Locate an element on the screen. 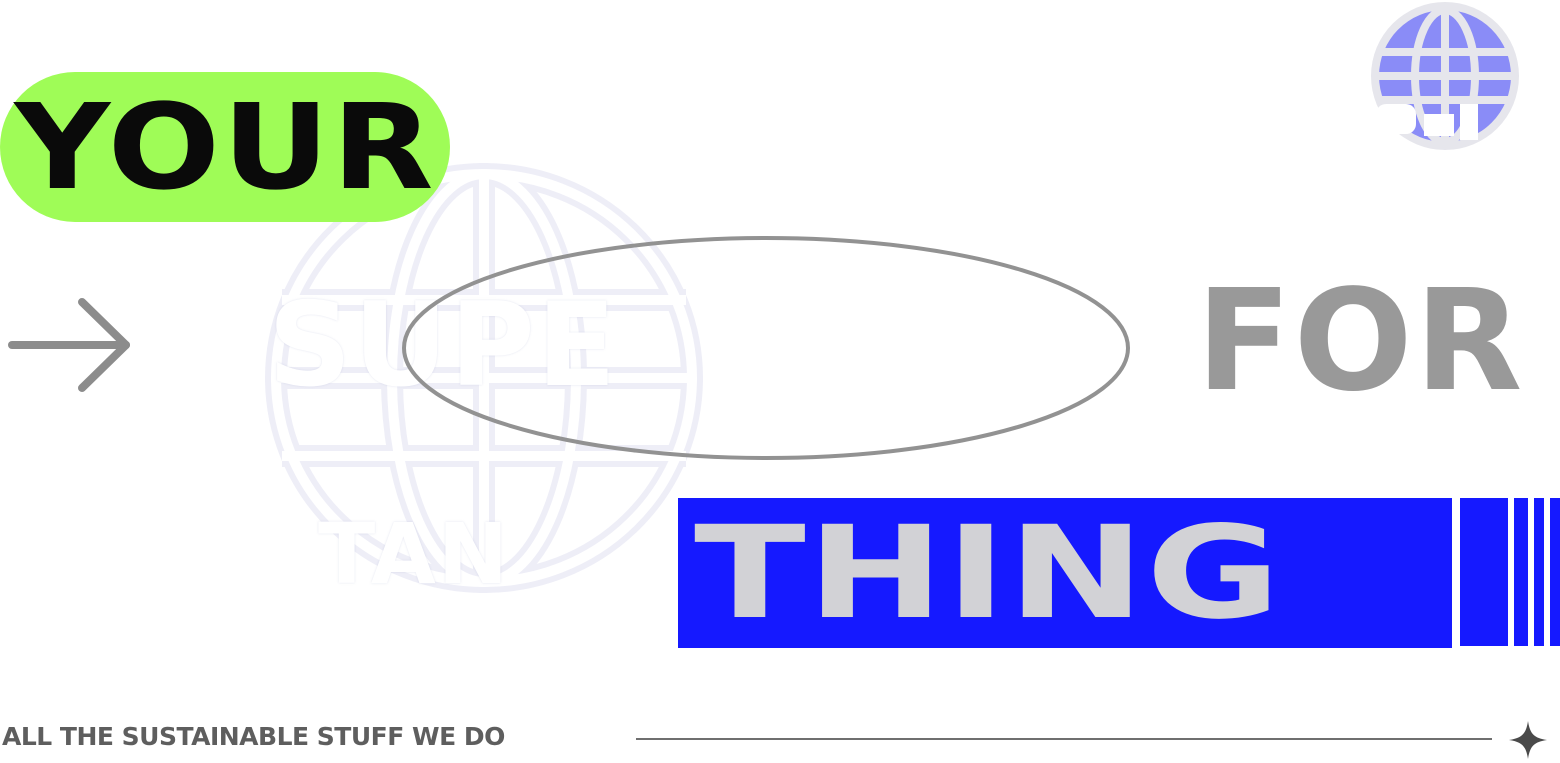  headline-word-thing: THING is located at coordinates (988, 573).